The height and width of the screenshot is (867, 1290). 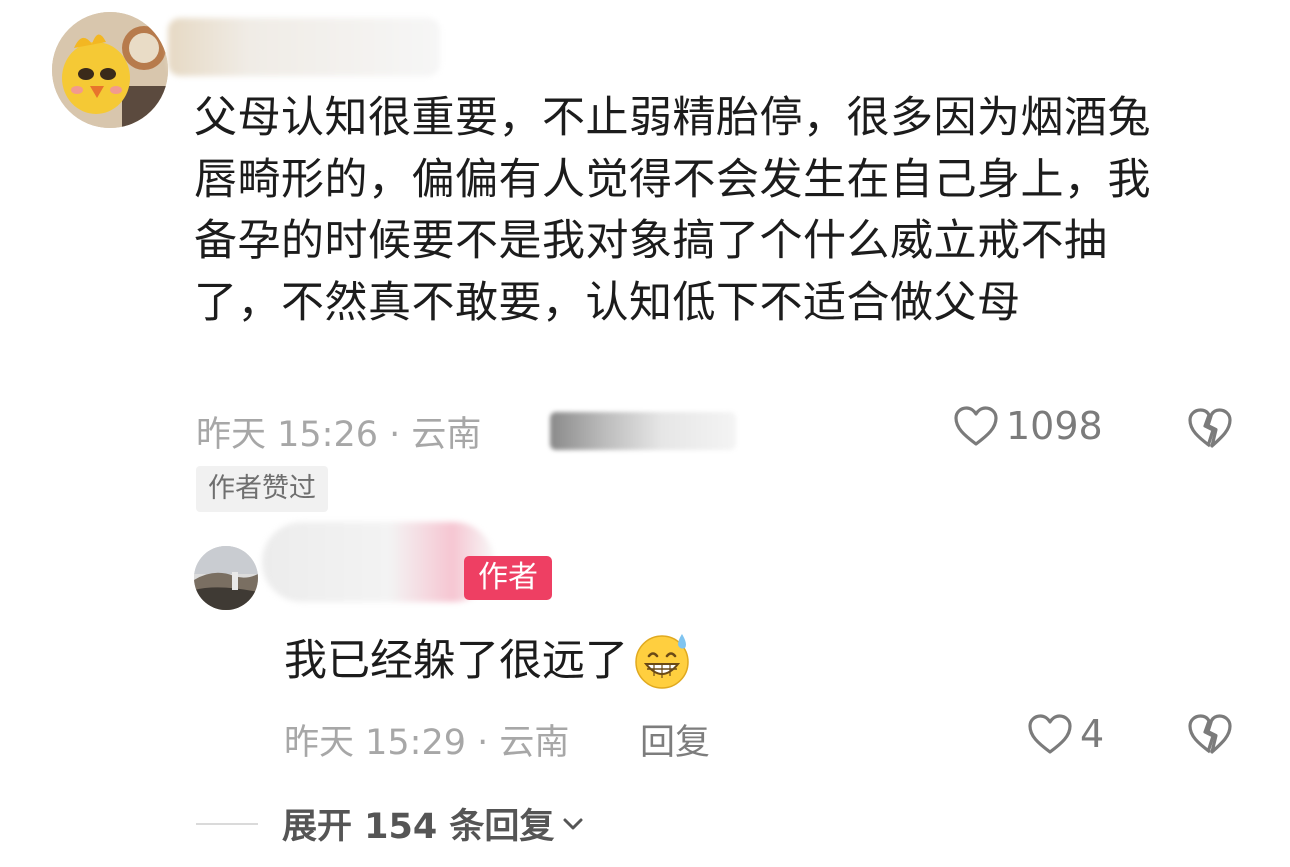 What do you see at coordinates (1092, 734) in the screenshot?
I see `reply-like-count: 4` at bounding box center [1092, 734].